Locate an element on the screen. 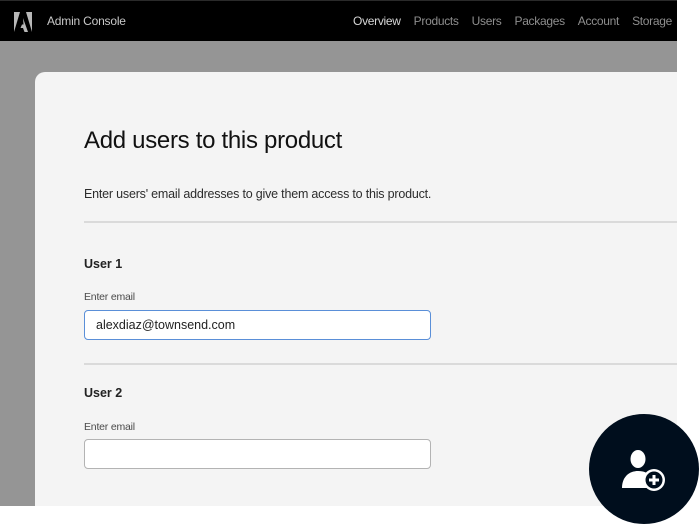  add-user-icon is located at coordinates (643, 470).